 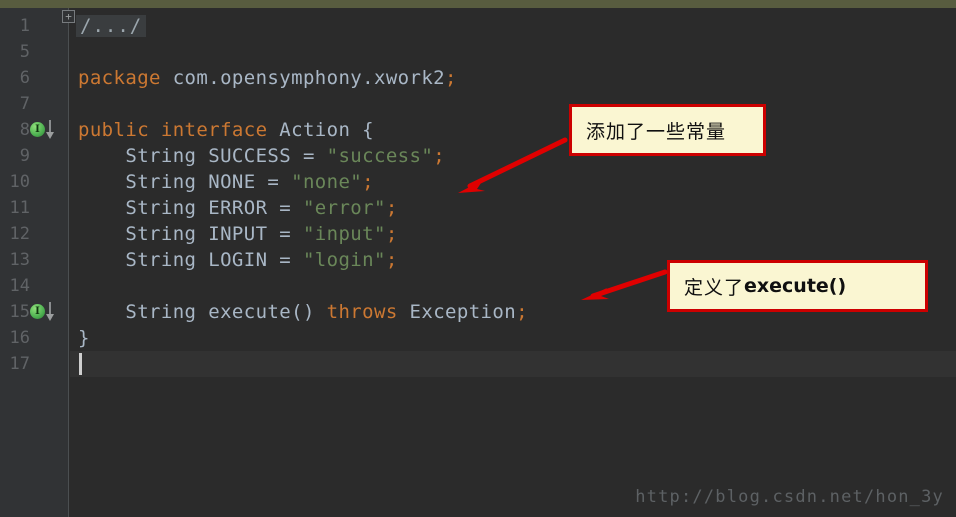 I want to click on watermark-url: http://blog.csdn.net/hon_3y, so click(x=789, y=497).